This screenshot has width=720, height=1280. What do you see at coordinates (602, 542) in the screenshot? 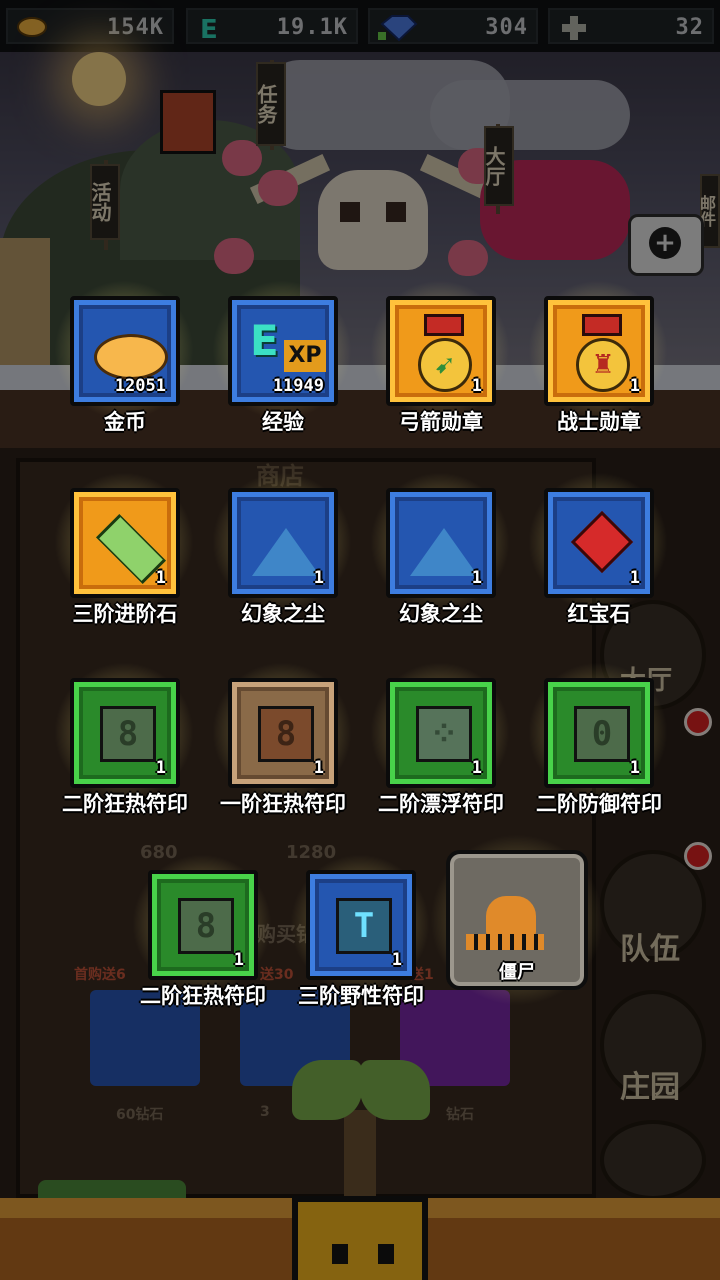
I see `ruby-icon` at bounding box center [602, 542].